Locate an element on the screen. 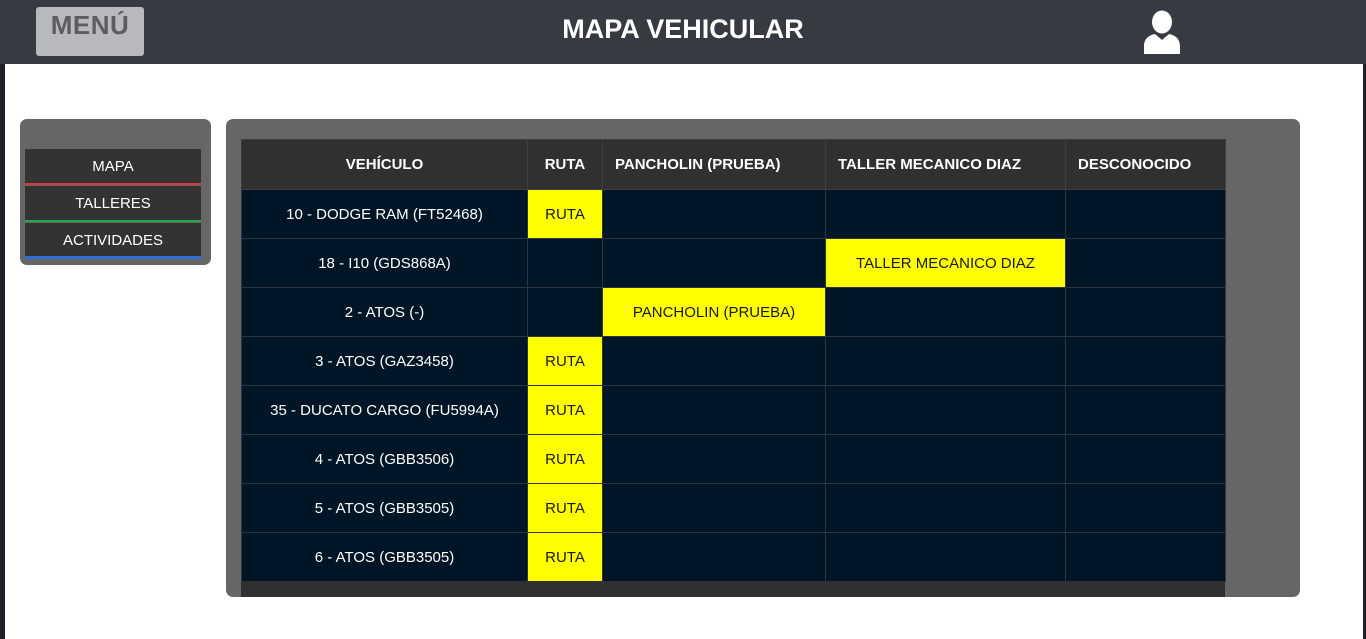  column-header-taller-mecanico-diaz: TALLER MECANICO DIAZ is located at coordinates (945, 164).